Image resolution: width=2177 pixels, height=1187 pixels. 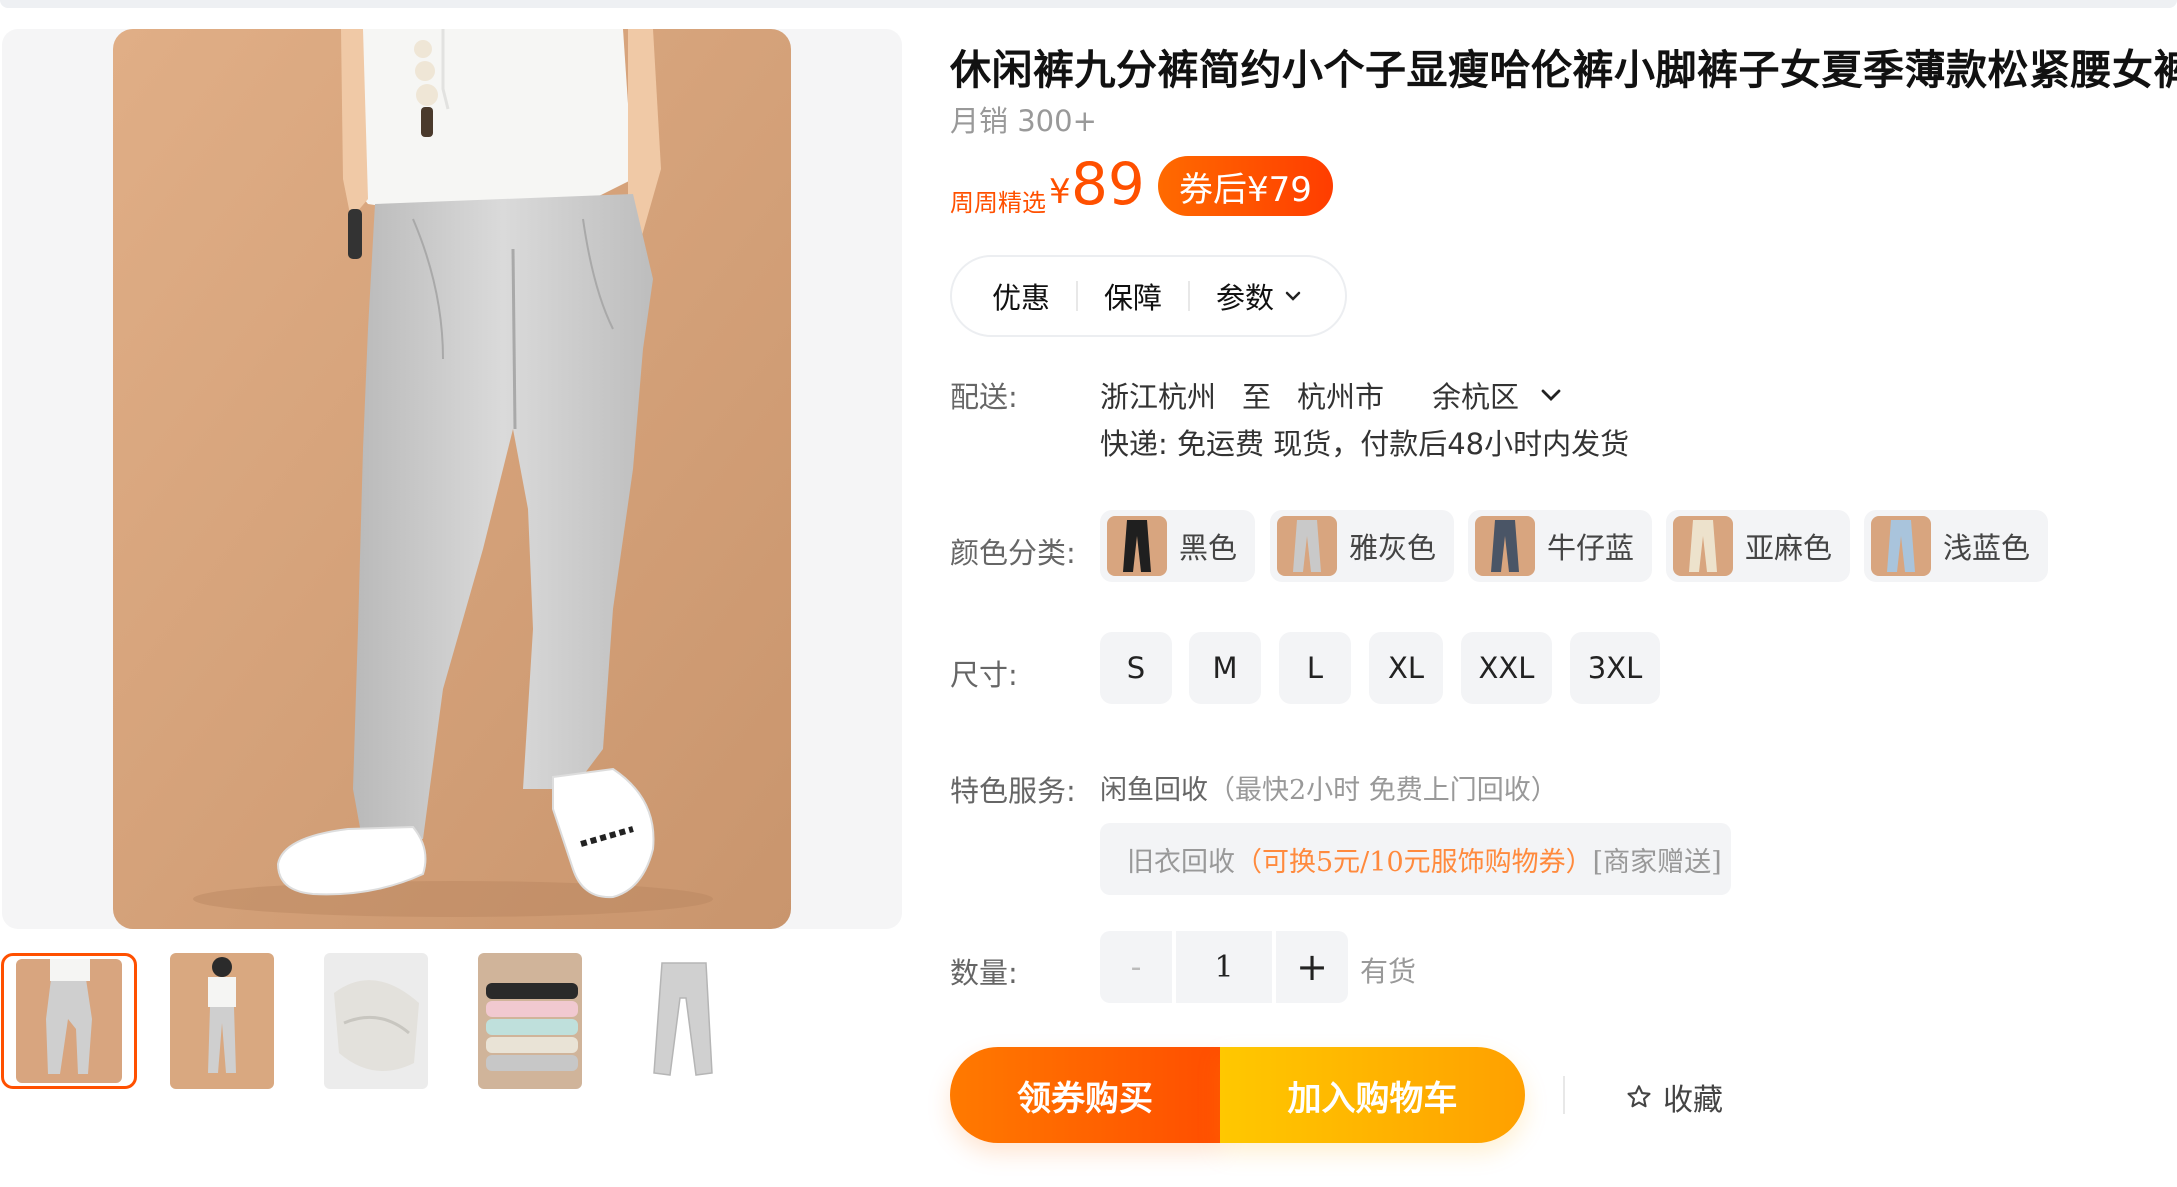 What do you see at coordinates (1224, 967) in the screenshot?
I see `quantity-input: 1` at bounding box center [1224, 967].